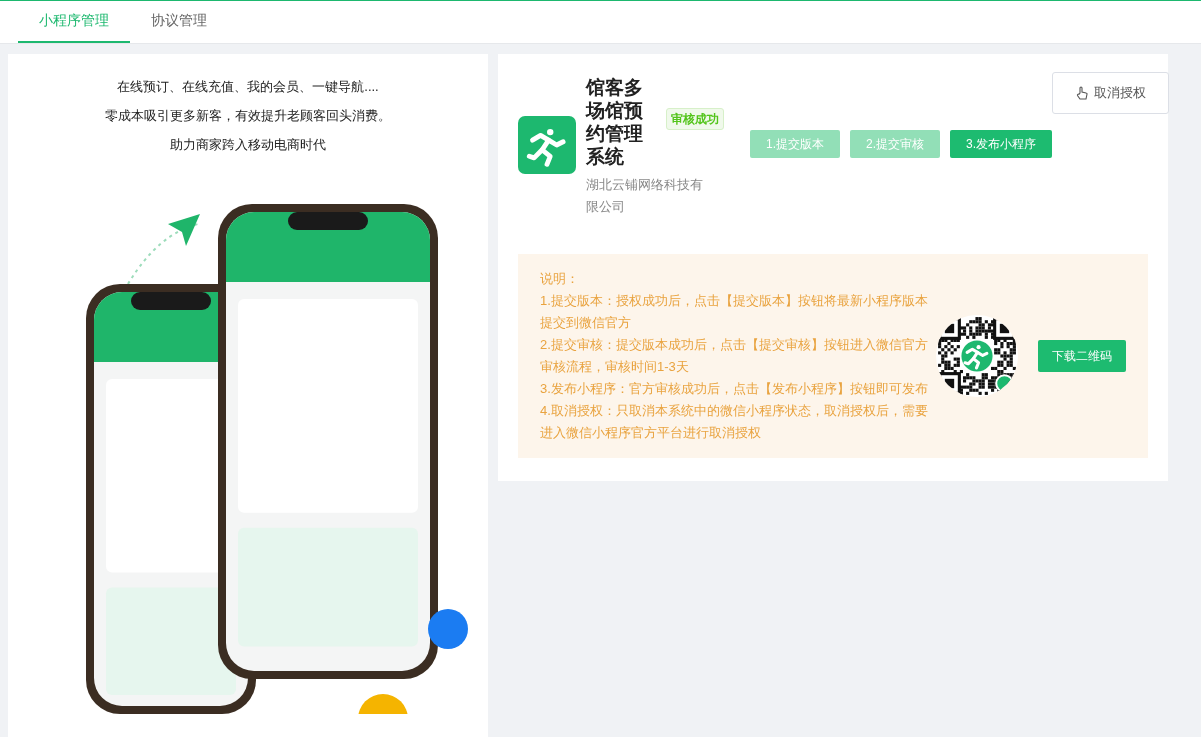 Image resolution: width=1201 pixels, height=737 pixels. I want to click on step-button: 1.提交版本, so click(795, 144).